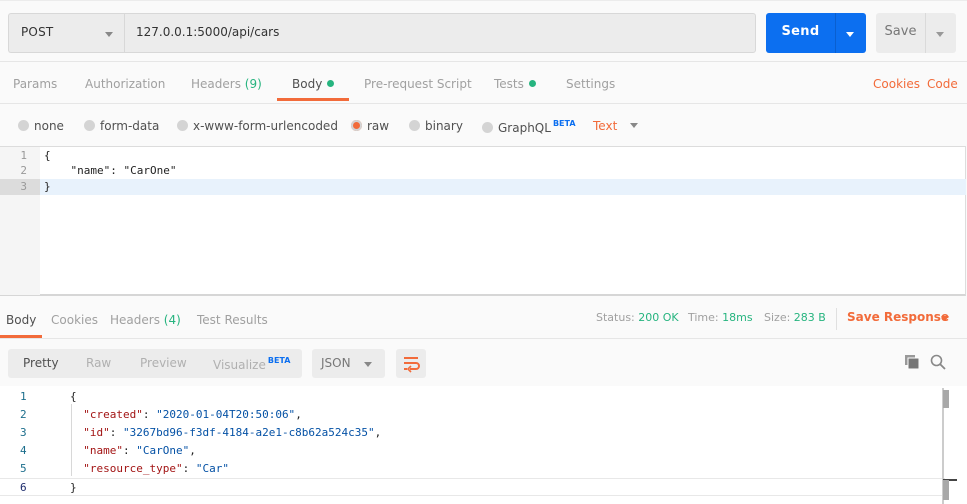 The image size is (967, 504). I want to click on view-mode-segmented: Pretty Raw Preview Visualize BETA, so click(155, 363).